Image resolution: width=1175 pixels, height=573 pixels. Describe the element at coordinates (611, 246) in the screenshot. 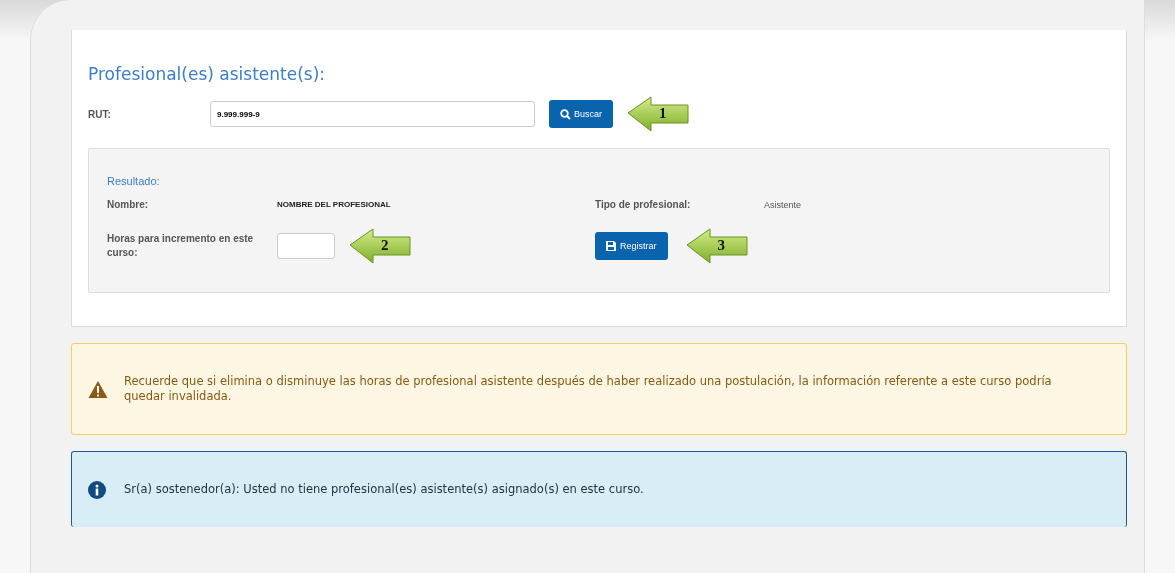

I see `save-icon` at that location.